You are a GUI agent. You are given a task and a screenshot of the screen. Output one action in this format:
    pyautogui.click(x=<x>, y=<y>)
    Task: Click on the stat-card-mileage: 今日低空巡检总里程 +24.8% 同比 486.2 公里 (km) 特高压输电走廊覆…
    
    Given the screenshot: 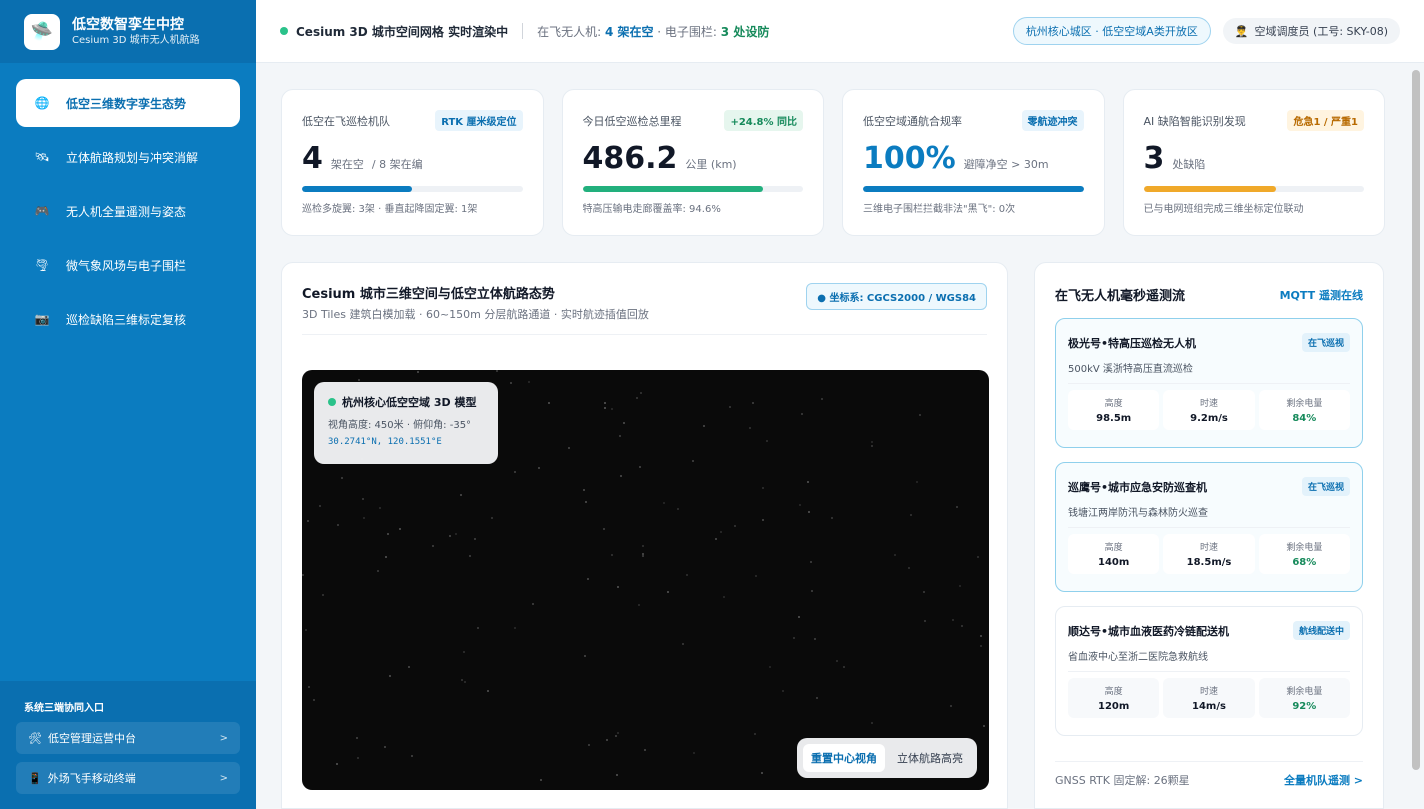 What is the action you would take?
    pyautogui.click(x=692, y=162)
    